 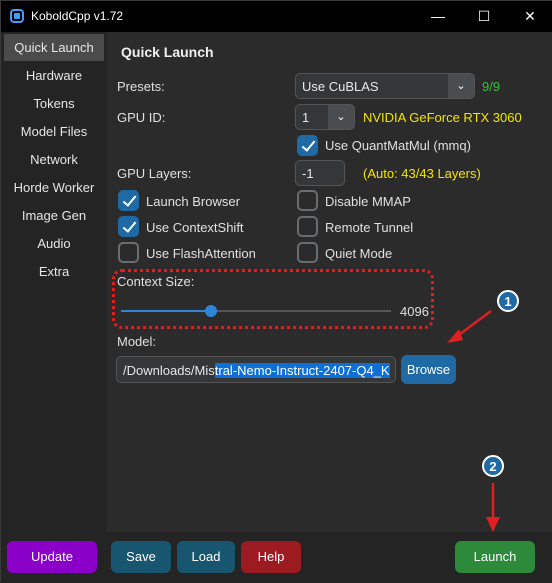 I want to click on launch-button: Launch, so click(x=495, y=557).